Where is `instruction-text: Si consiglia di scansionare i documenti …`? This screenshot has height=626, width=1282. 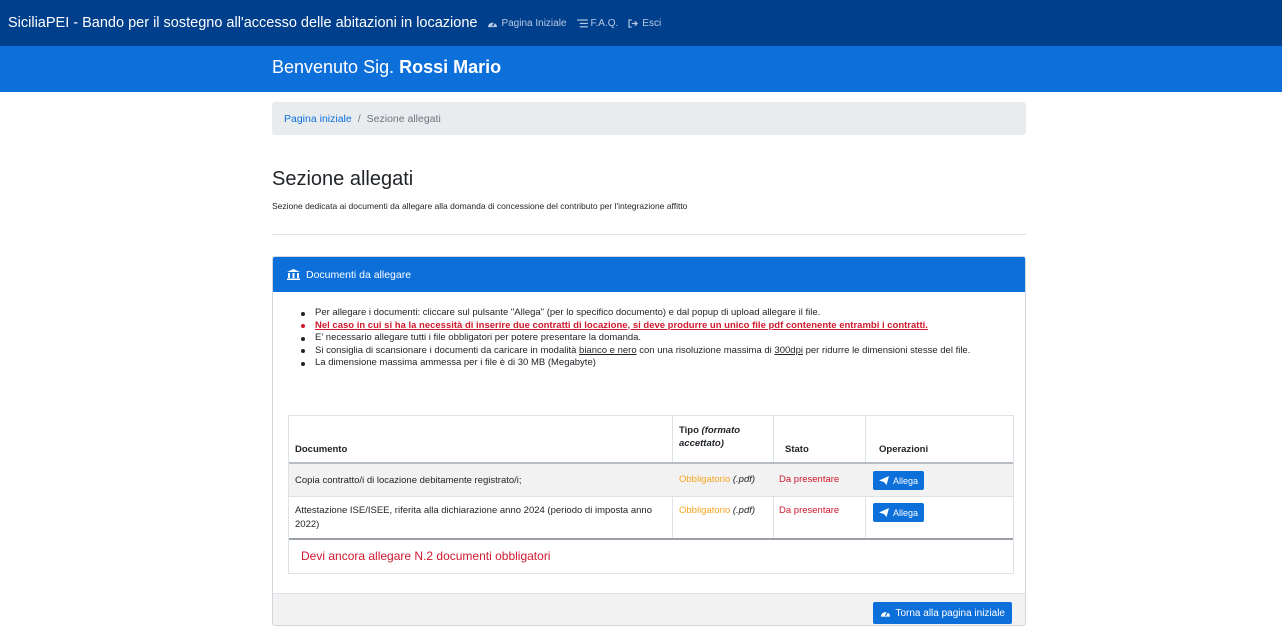 instruction-text: Si consiglia di scansionare i documenti … is located at coordinates (447, 350).